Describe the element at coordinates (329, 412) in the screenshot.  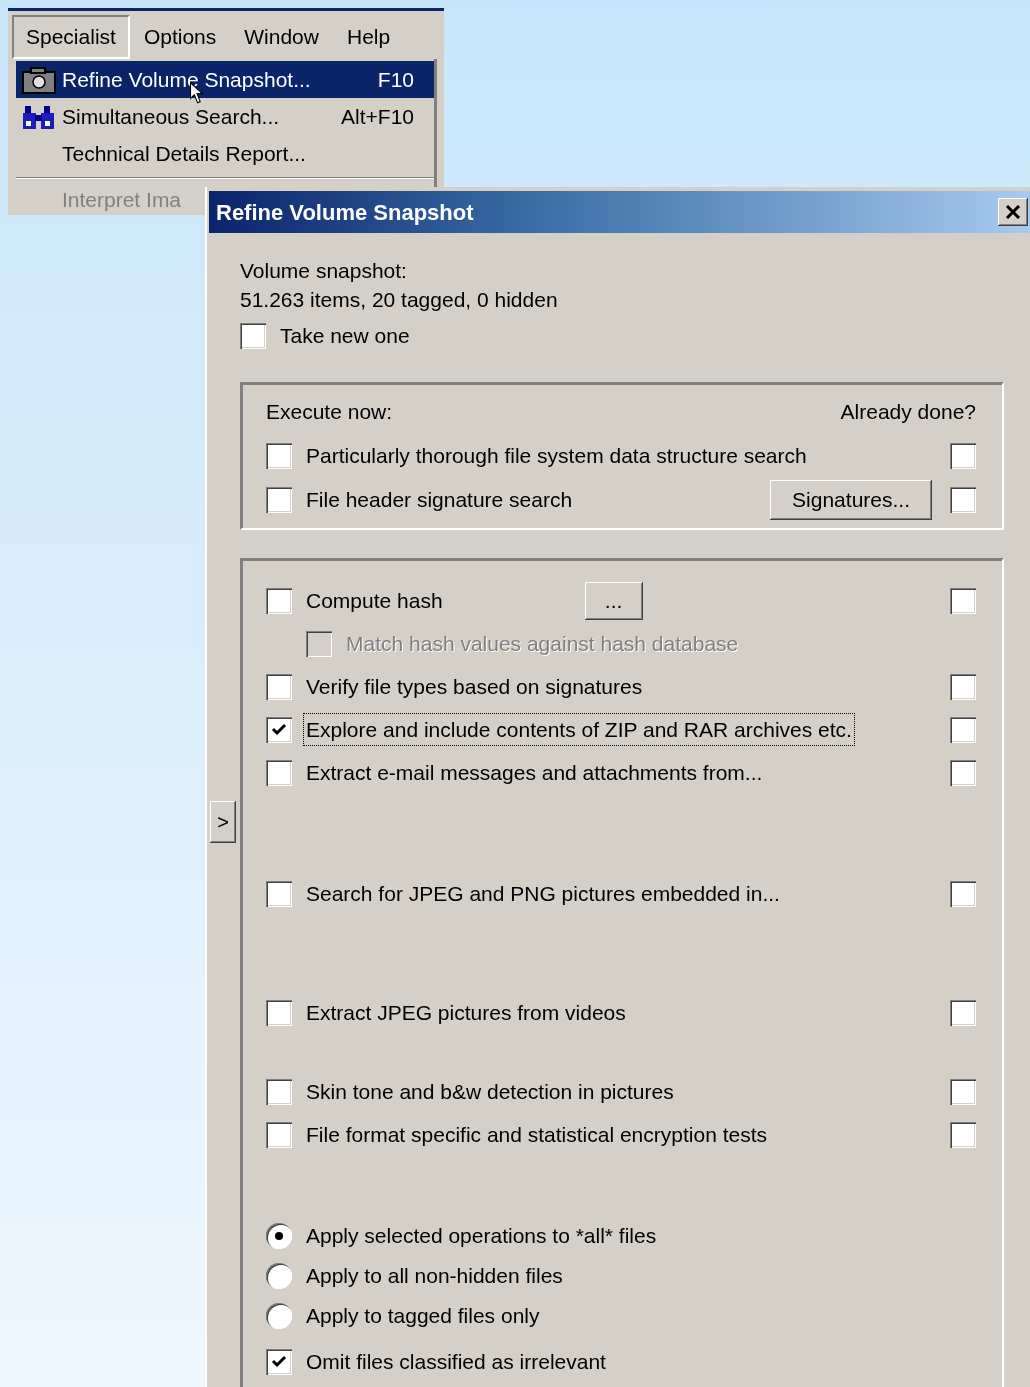
I see `section-heading: Execute now:` at that location.